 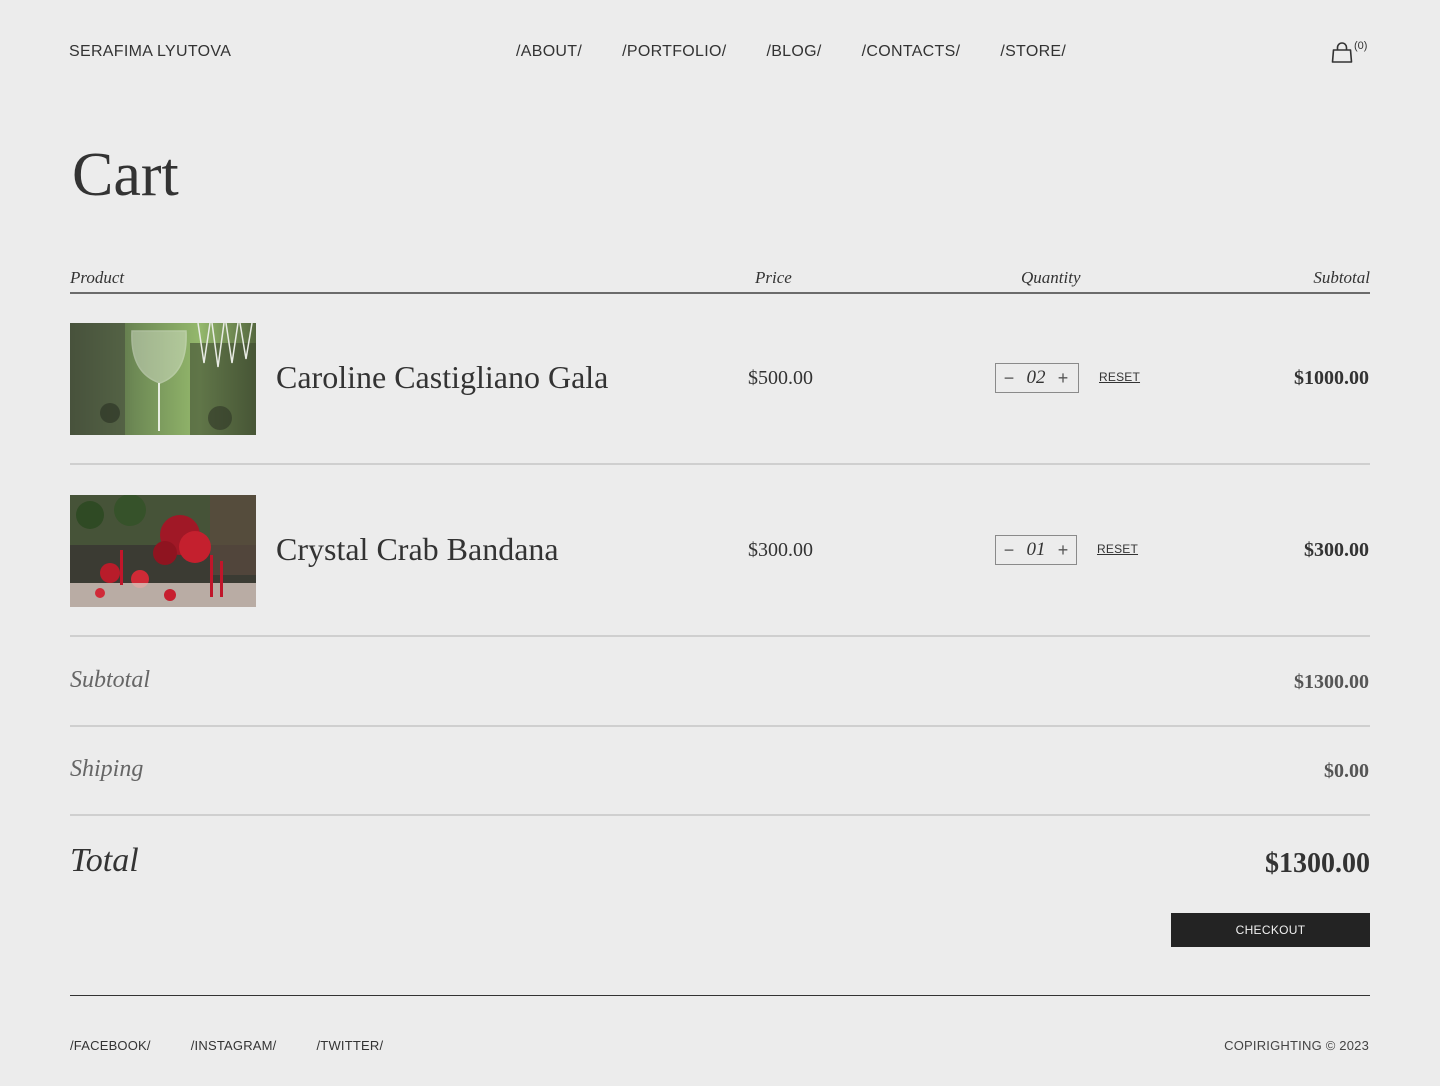 I want to click on instagram-link: /INSTAGRAM/, so click(x=234, y=1045).